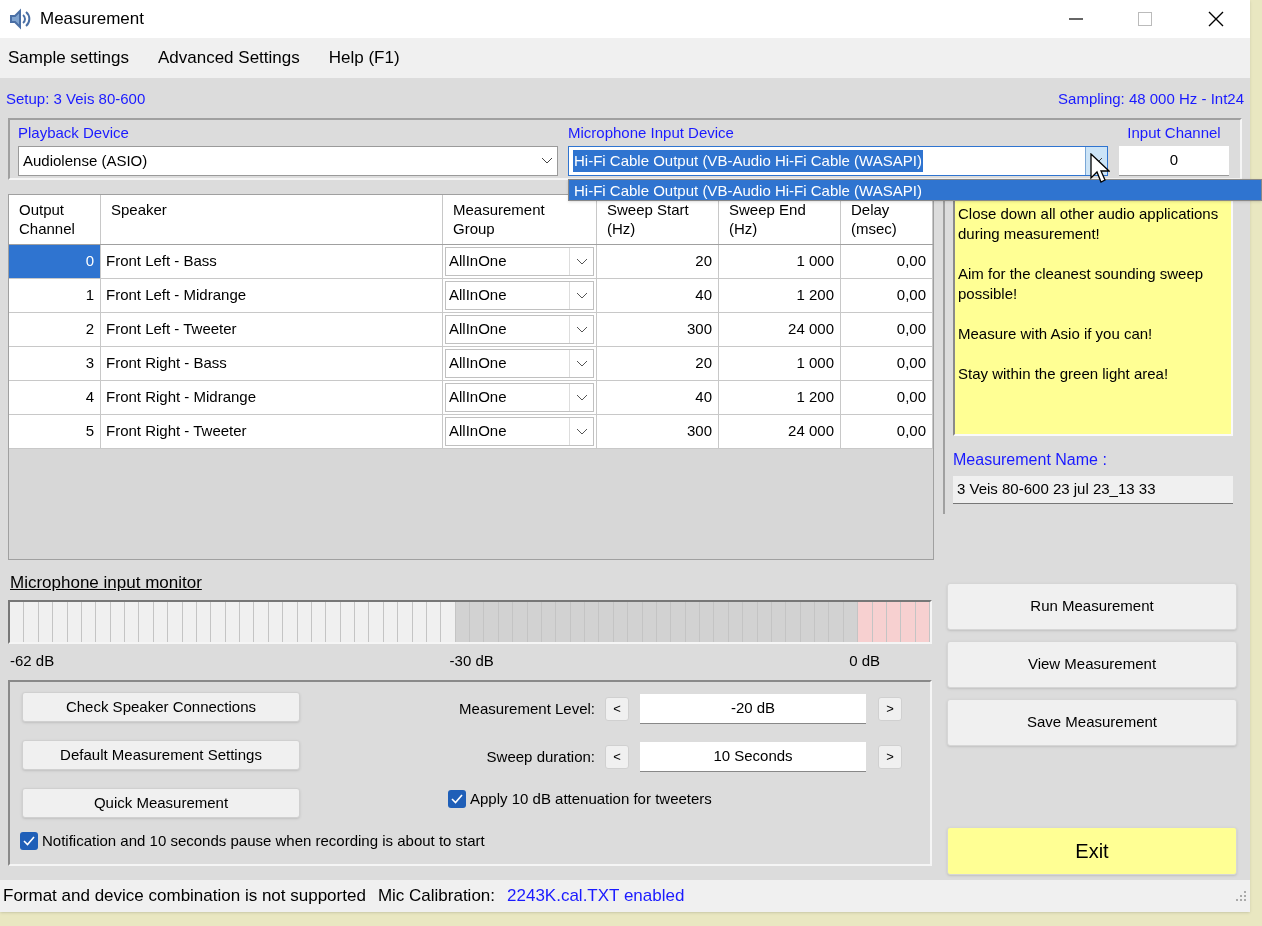 This screenshot has width=1262, height=926. Describe the element at coordinates (1092, 851) in the screenshot. I see `action-button: Exit` at that location.